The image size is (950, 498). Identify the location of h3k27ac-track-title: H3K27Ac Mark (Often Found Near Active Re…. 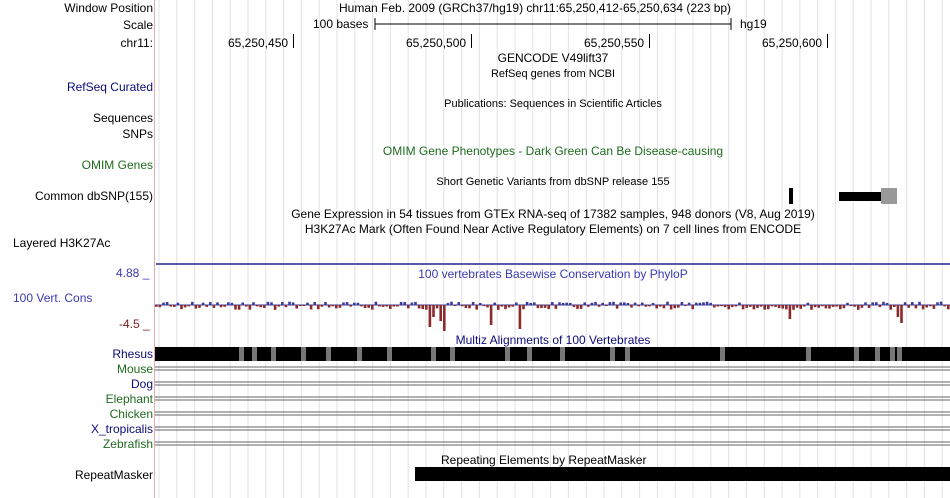
(553, 229).